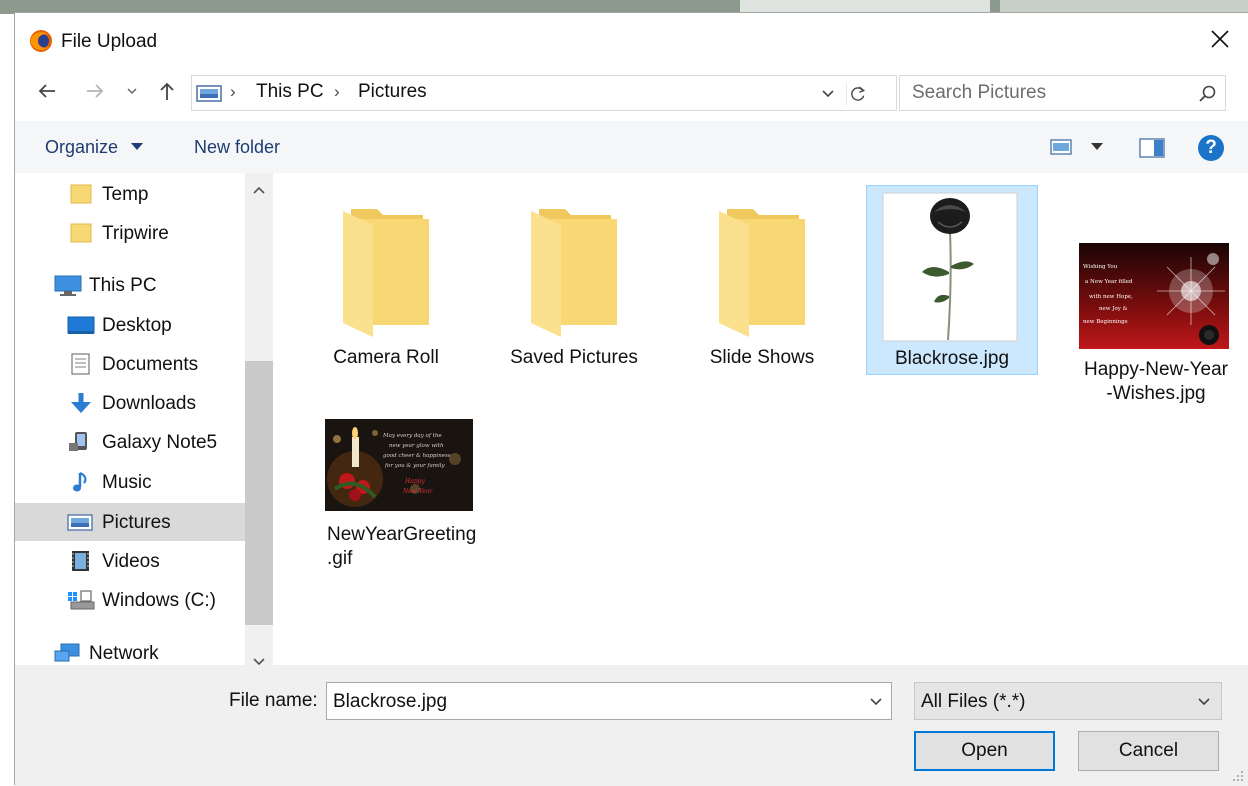 This screenshot has height=786, width=1248. What do you see at coordinates (259, 661) in the screenshot?
I see `scroll-down-chevron-icon` at bounding box center [259, 661].